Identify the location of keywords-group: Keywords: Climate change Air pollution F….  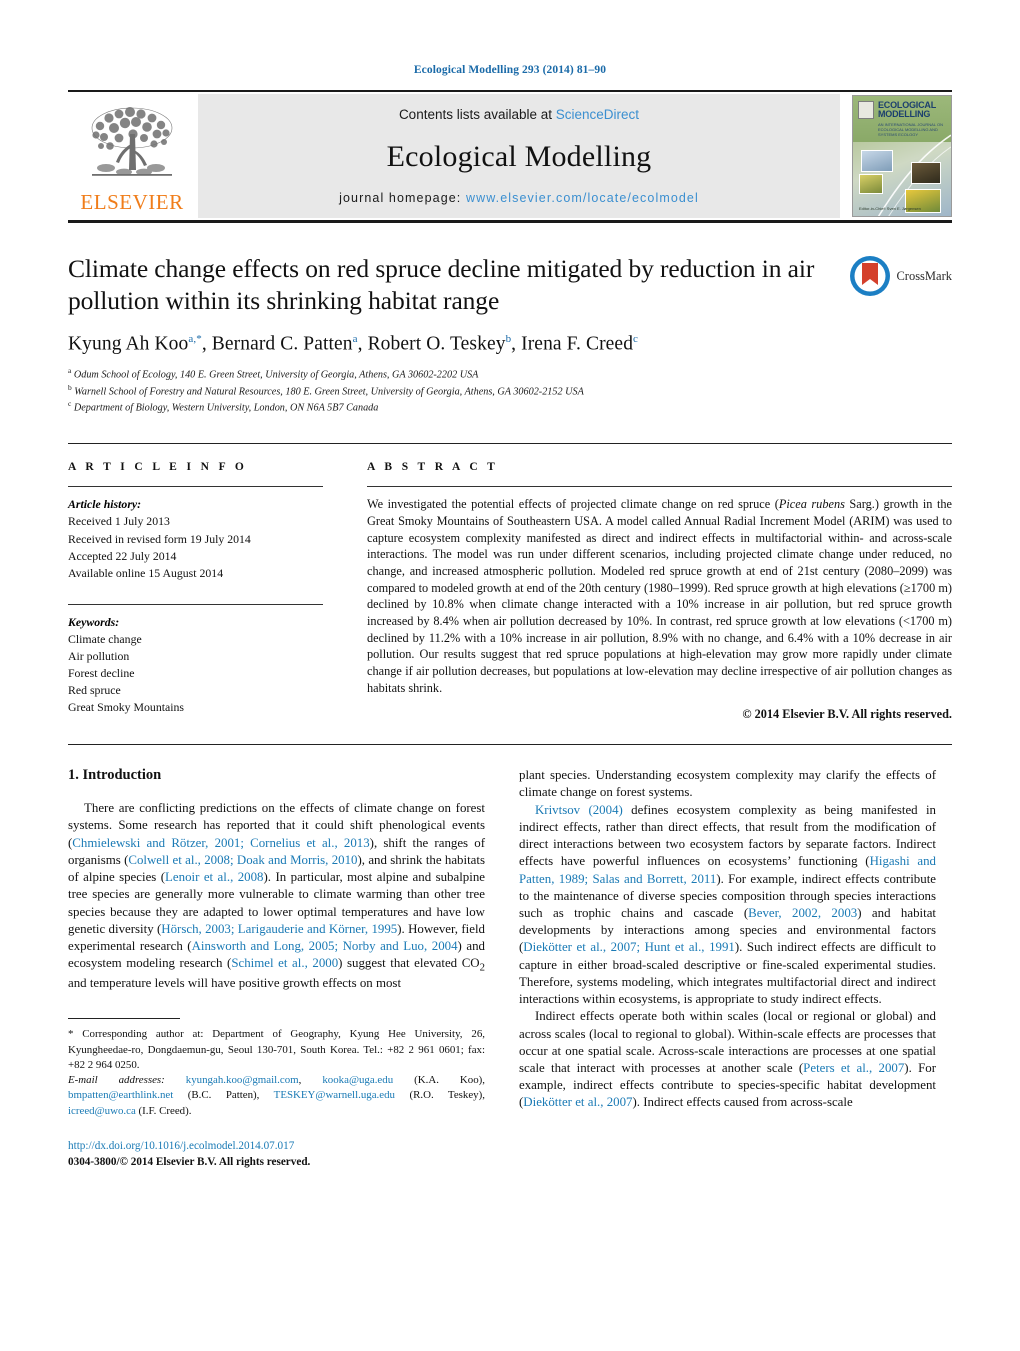
(195, 660).